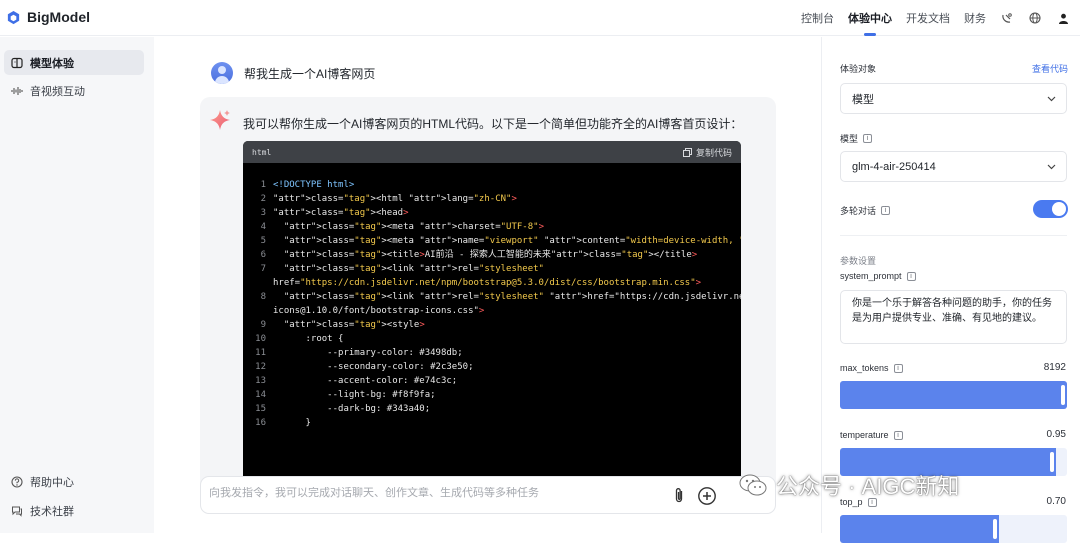 The height and width of the screenshot is (543, 1080). What do you see at coordinates (492, 367) in the screenshot?
I see `code-line: 12 --secondary-color: #2c3e50;` at bounding box center [492, 367].